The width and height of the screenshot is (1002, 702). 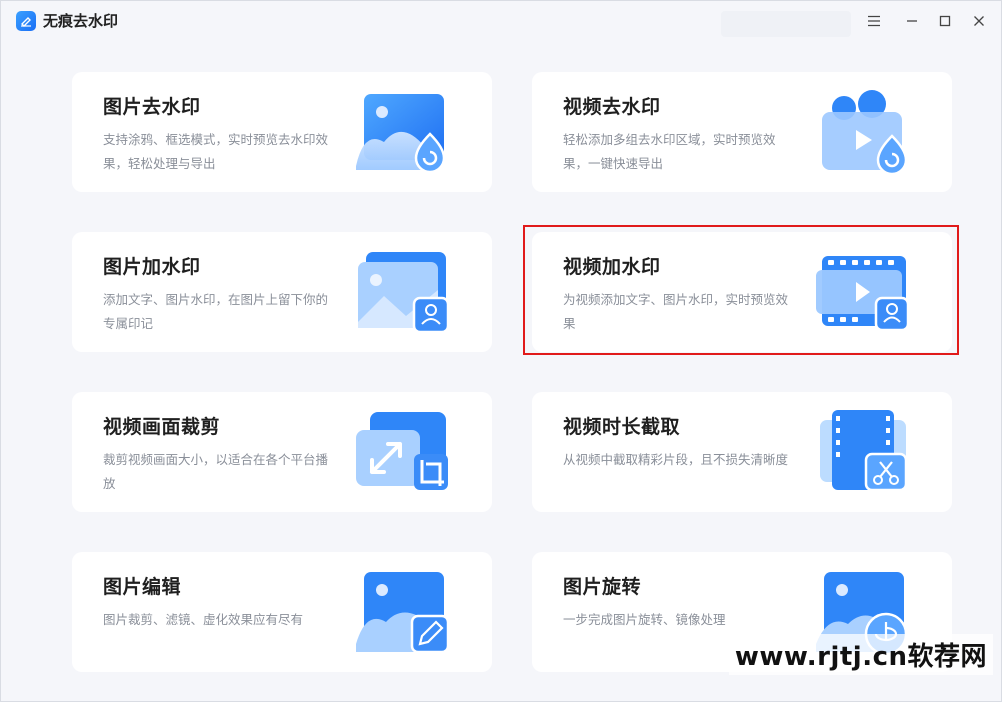 What do you see at coordinates (676, 459) in the screenshot?
I see `card-description: 从视频中截取精彩片段，且不损失清晰度` at bounding box center [676, 459].